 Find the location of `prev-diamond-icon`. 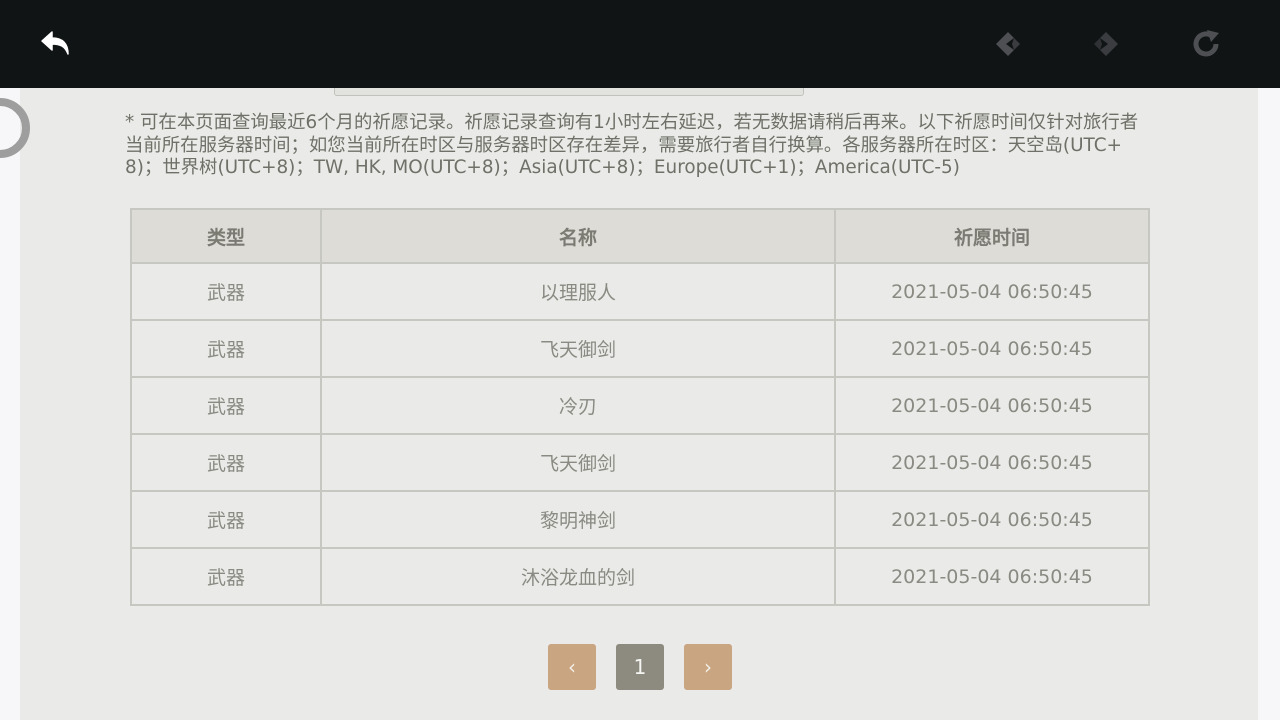

prev-diamond-icon is located at coordinates (1008, 44).